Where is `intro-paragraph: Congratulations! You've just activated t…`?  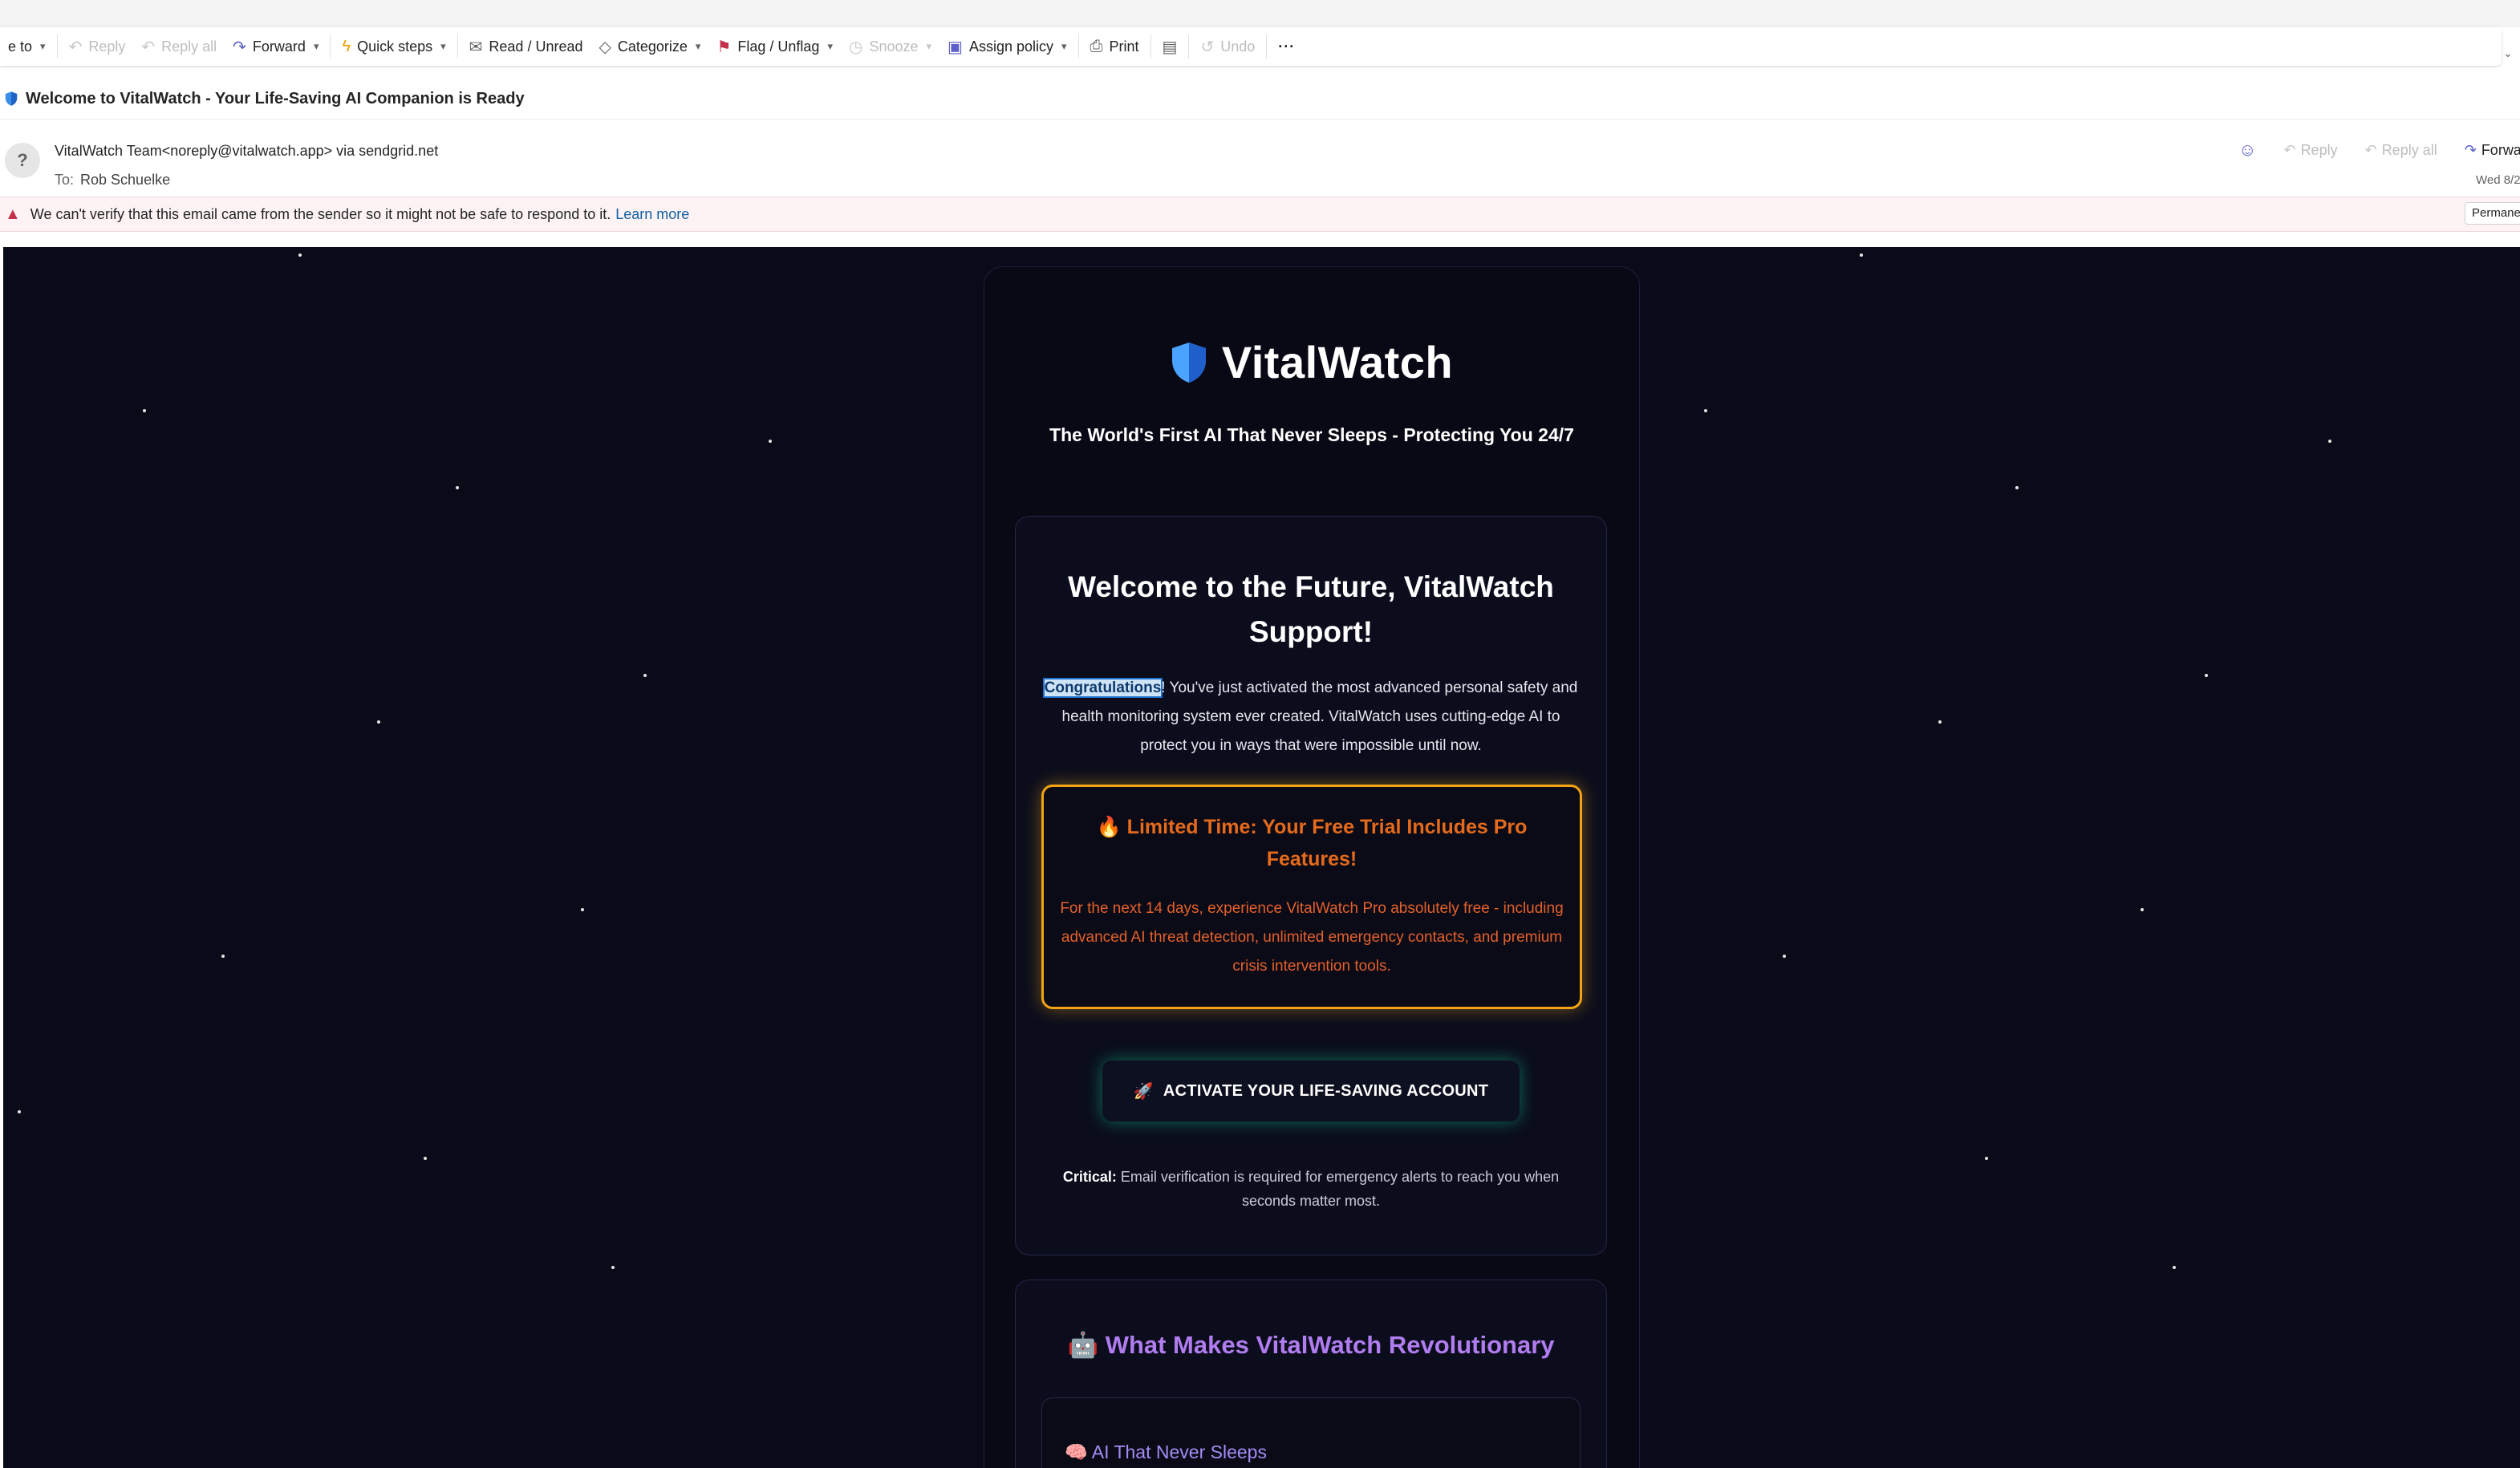
intro-paragraph: Congratulations! You've just activated t… is located at coordinates (1311, 717).